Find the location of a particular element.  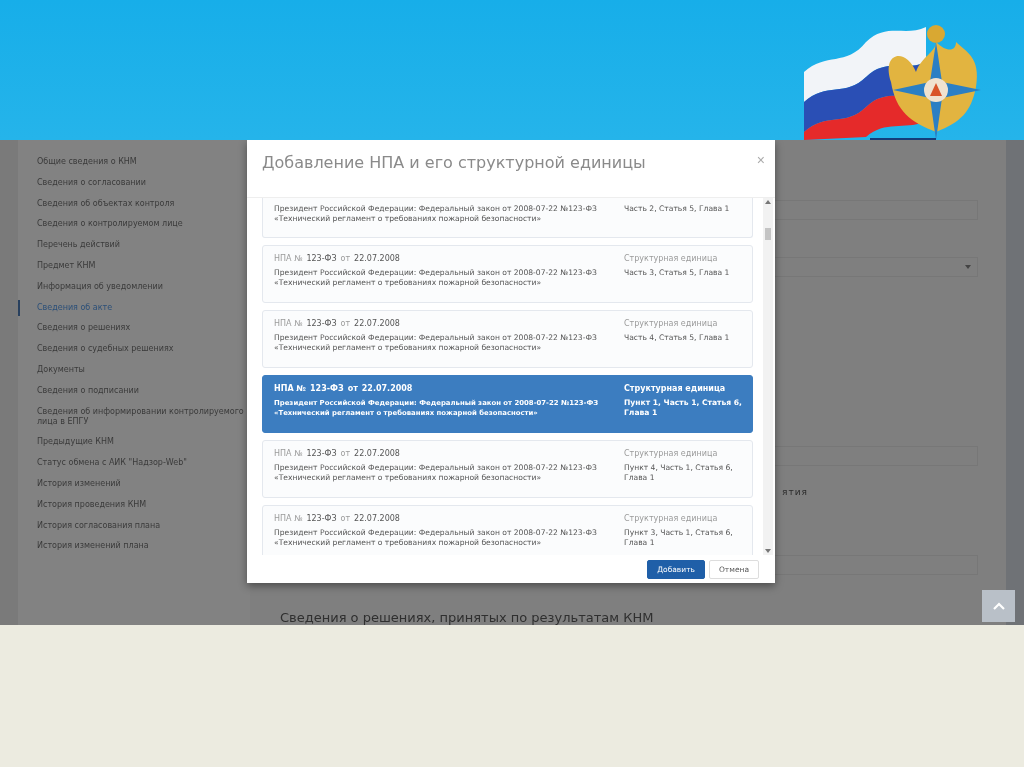

section-heading: Сведения о решениях, принятых по результатам КНМ is located at coordinates (467, 617).